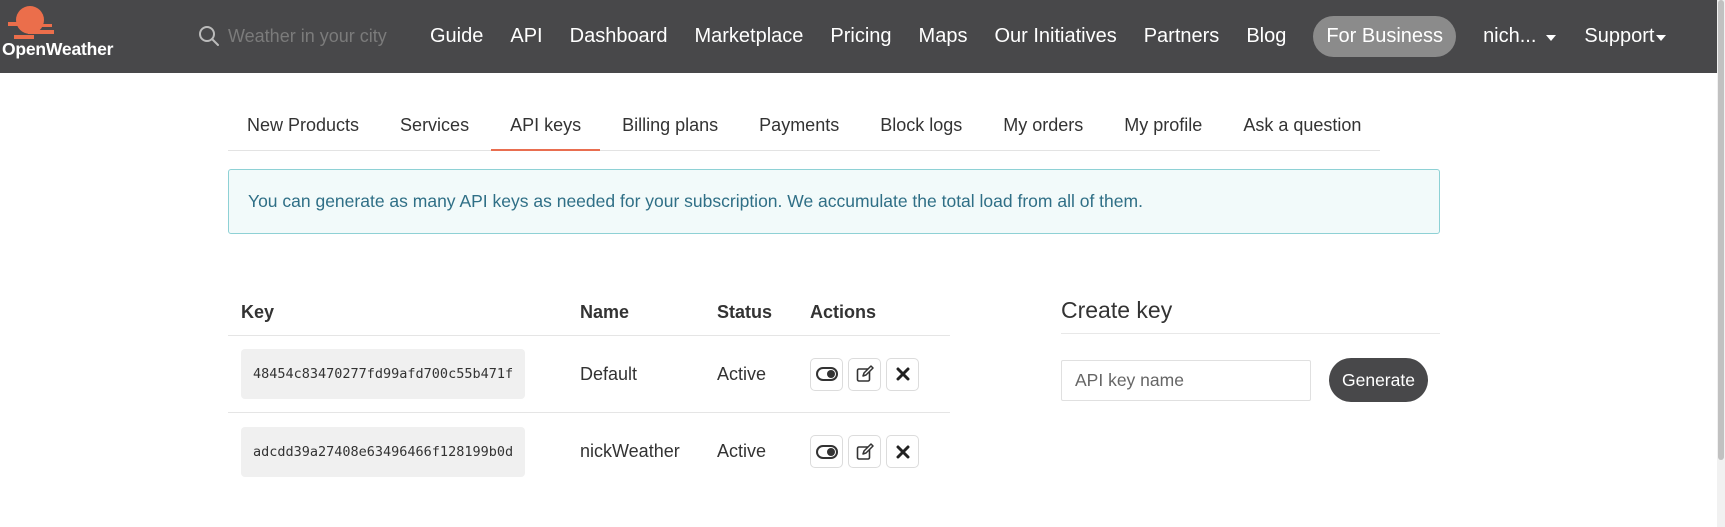  What do you see at coordinates (745, 312) in the screenshot?
I see `column-header-status: Status` at bounding box center [745, 312].